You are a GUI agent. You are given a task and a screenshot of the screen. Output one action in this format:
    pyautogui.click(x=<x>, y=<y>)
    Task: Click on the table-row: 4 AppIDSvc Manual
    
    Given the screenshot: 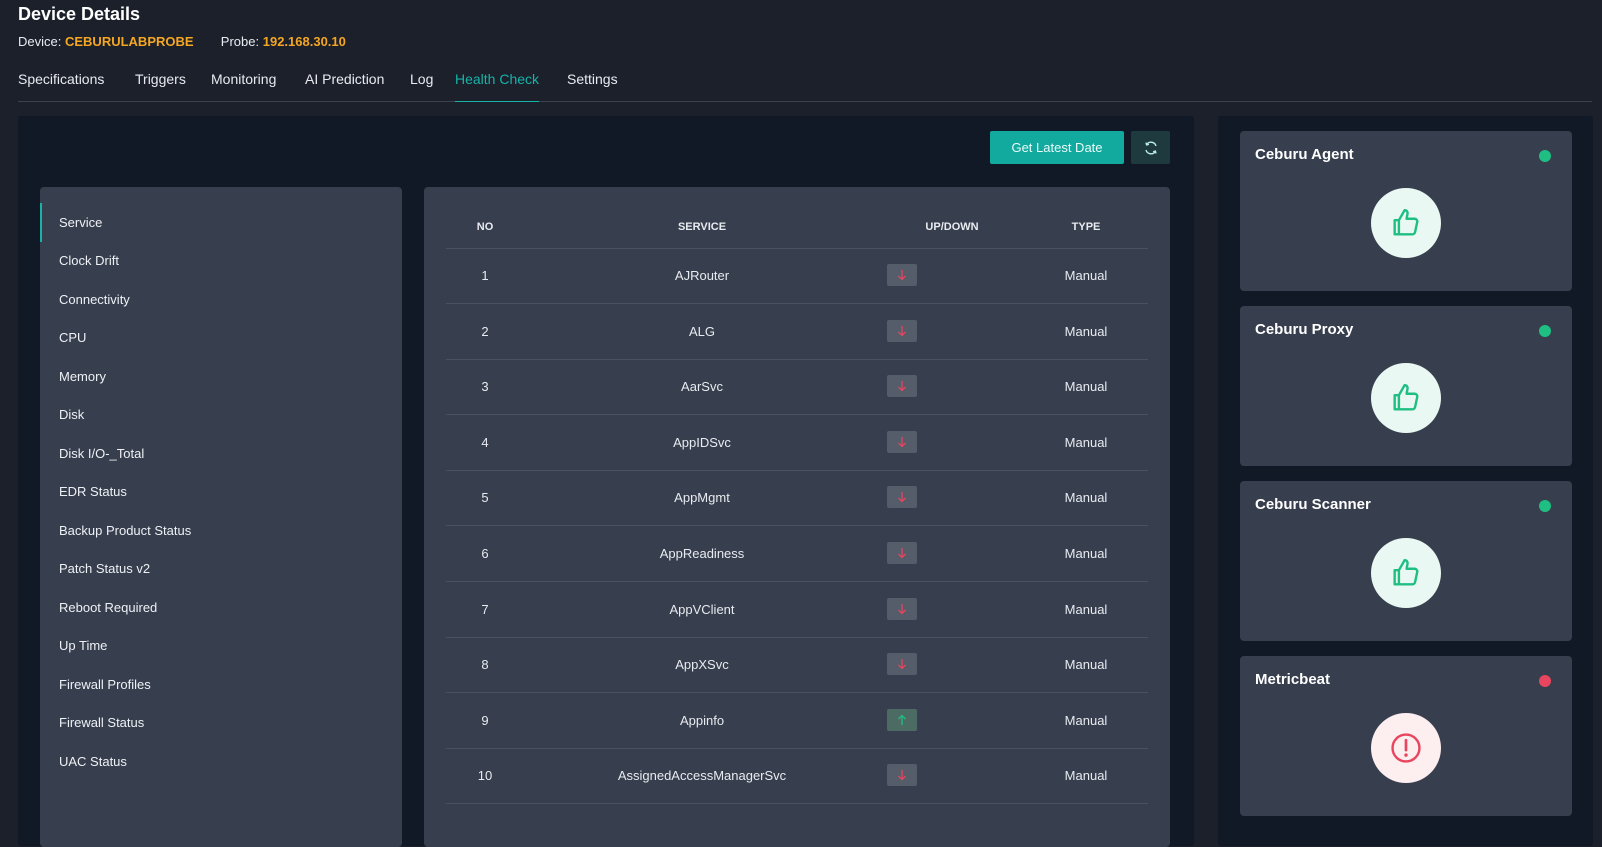 What is the action you would take?
    pyautogui.click(x=797, y=443)
    